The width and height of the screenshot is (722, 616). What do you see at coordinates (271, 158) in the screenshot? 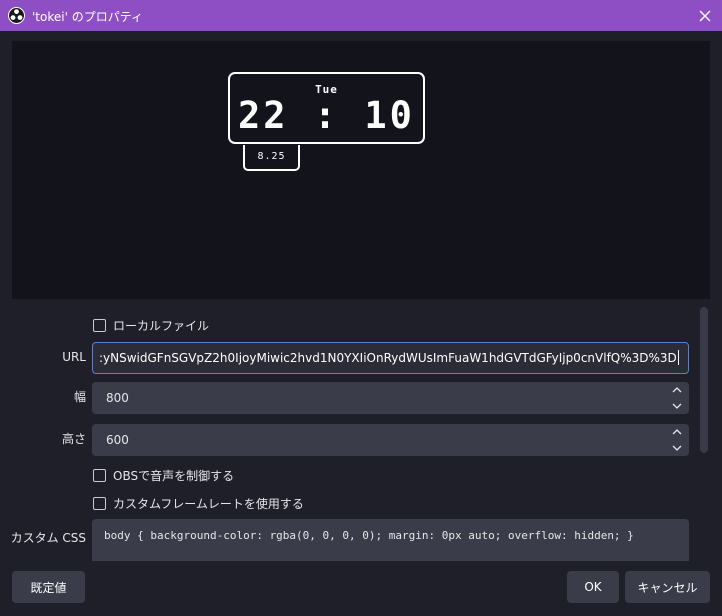
I see `clock-date: 8.25` at bounding box center [271, 158].